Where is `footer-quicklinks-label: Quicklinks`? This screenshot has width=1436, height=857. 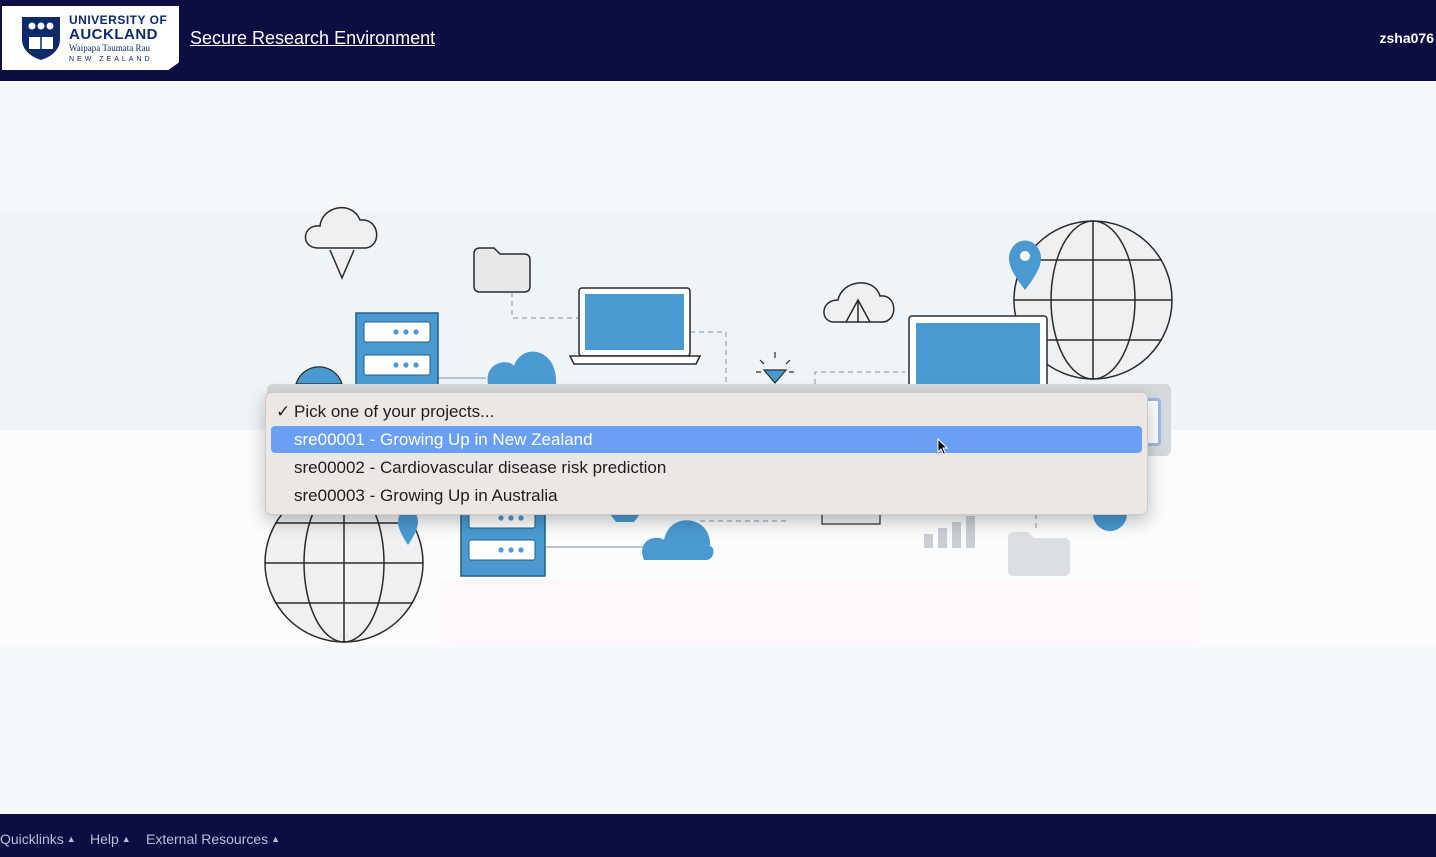 footer-quicklinks-label: Quicklinks is located at coordinates (32, 839).